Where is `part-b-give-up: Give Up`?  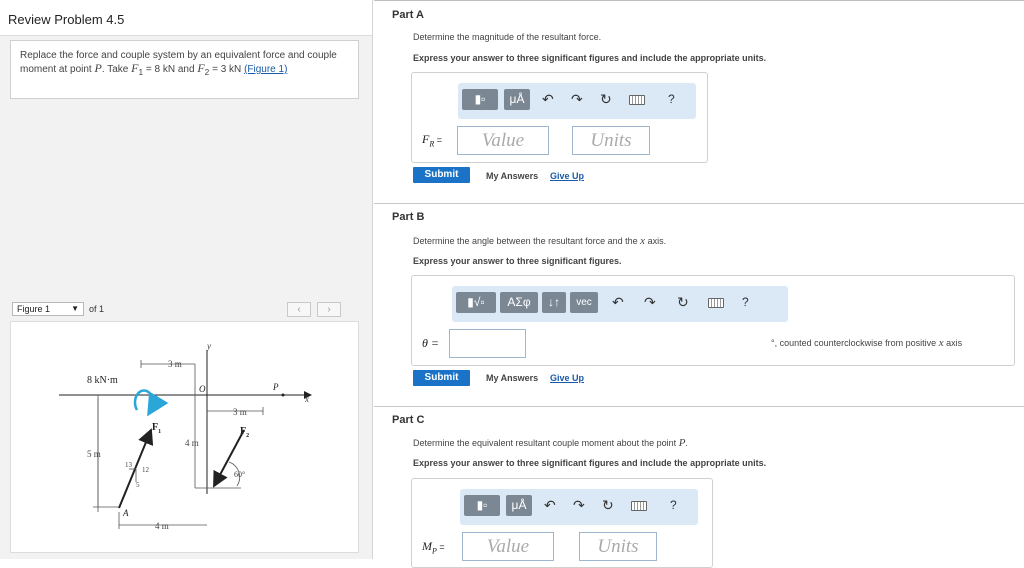 part-b-give-up: Give Up is located at coordinates (567, 378).